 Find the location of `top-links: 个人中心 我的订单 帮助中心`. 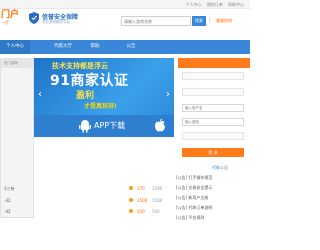

top-links: 个人中心 我的订单 帮助中心 is located at coordinates (212, 5).